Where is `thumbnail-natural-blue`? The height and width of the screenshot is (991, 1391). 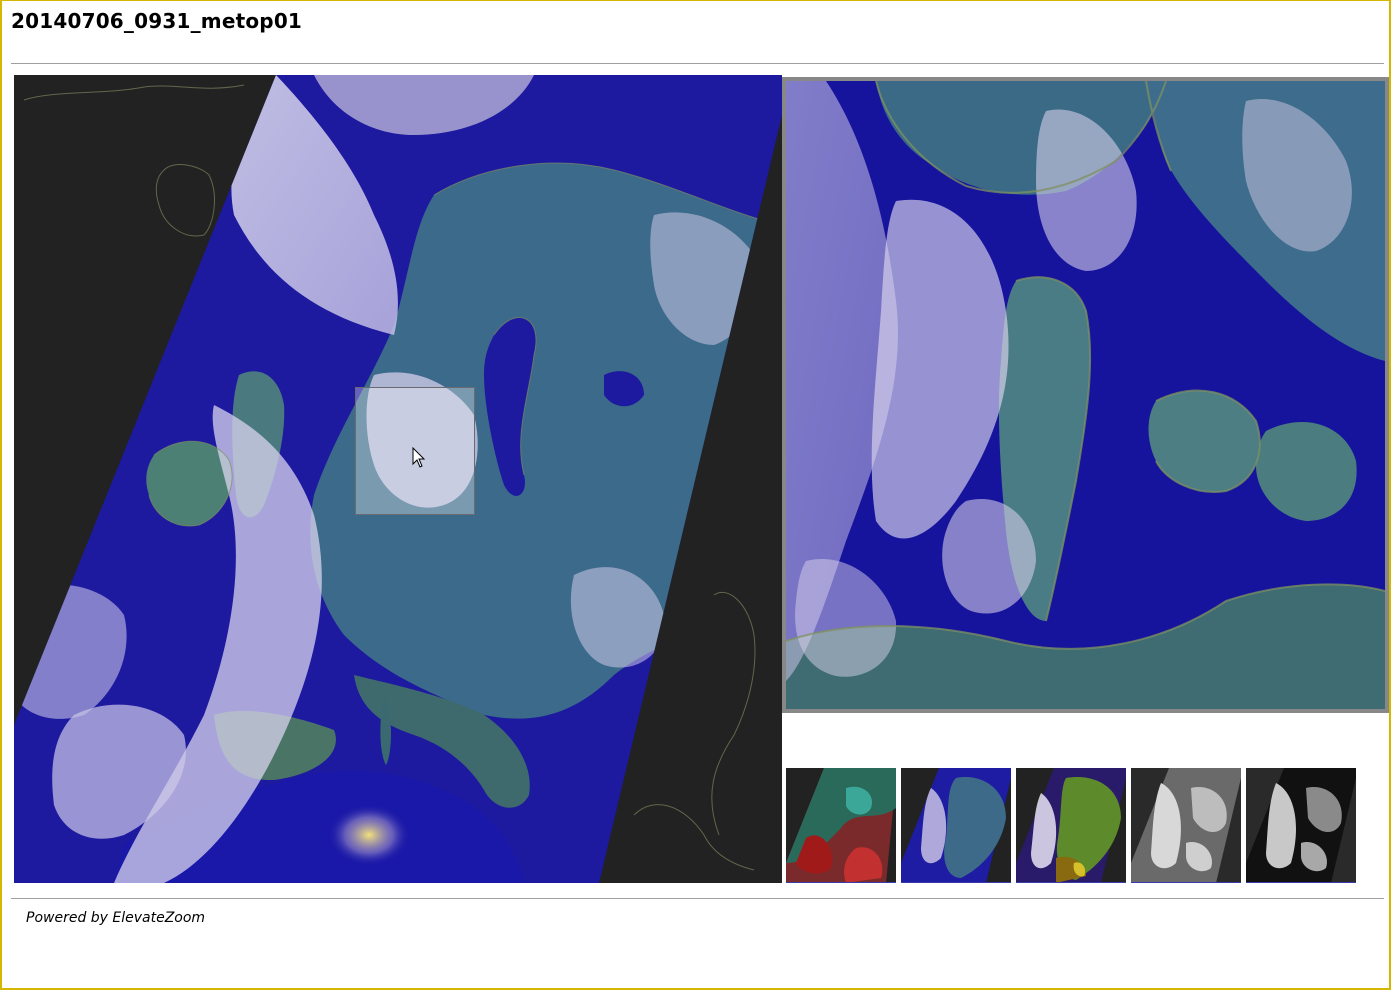
thumbnail-natural-blue is located at coordinates (956, 825).